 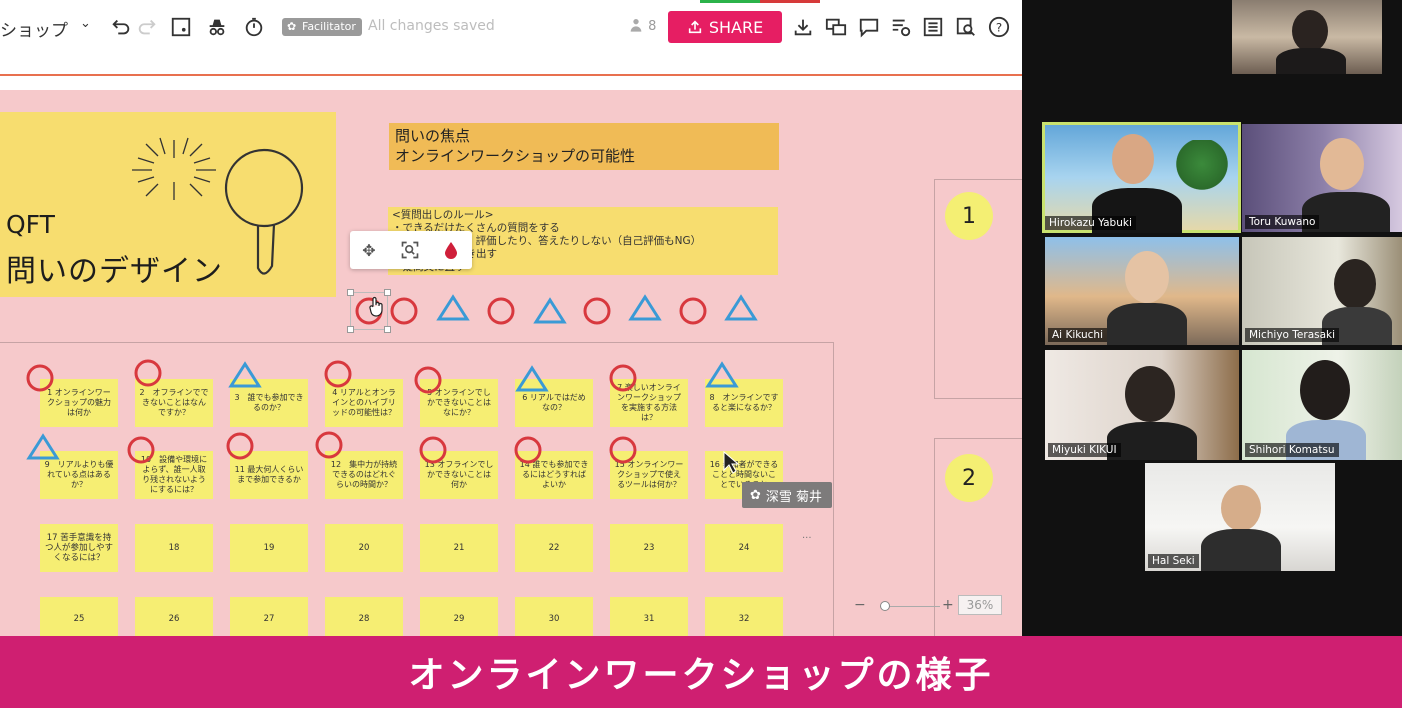 What do you see at coordinates (933, 27) in the screenshot?
I see `list-icon` at bounding box center [933, 27].